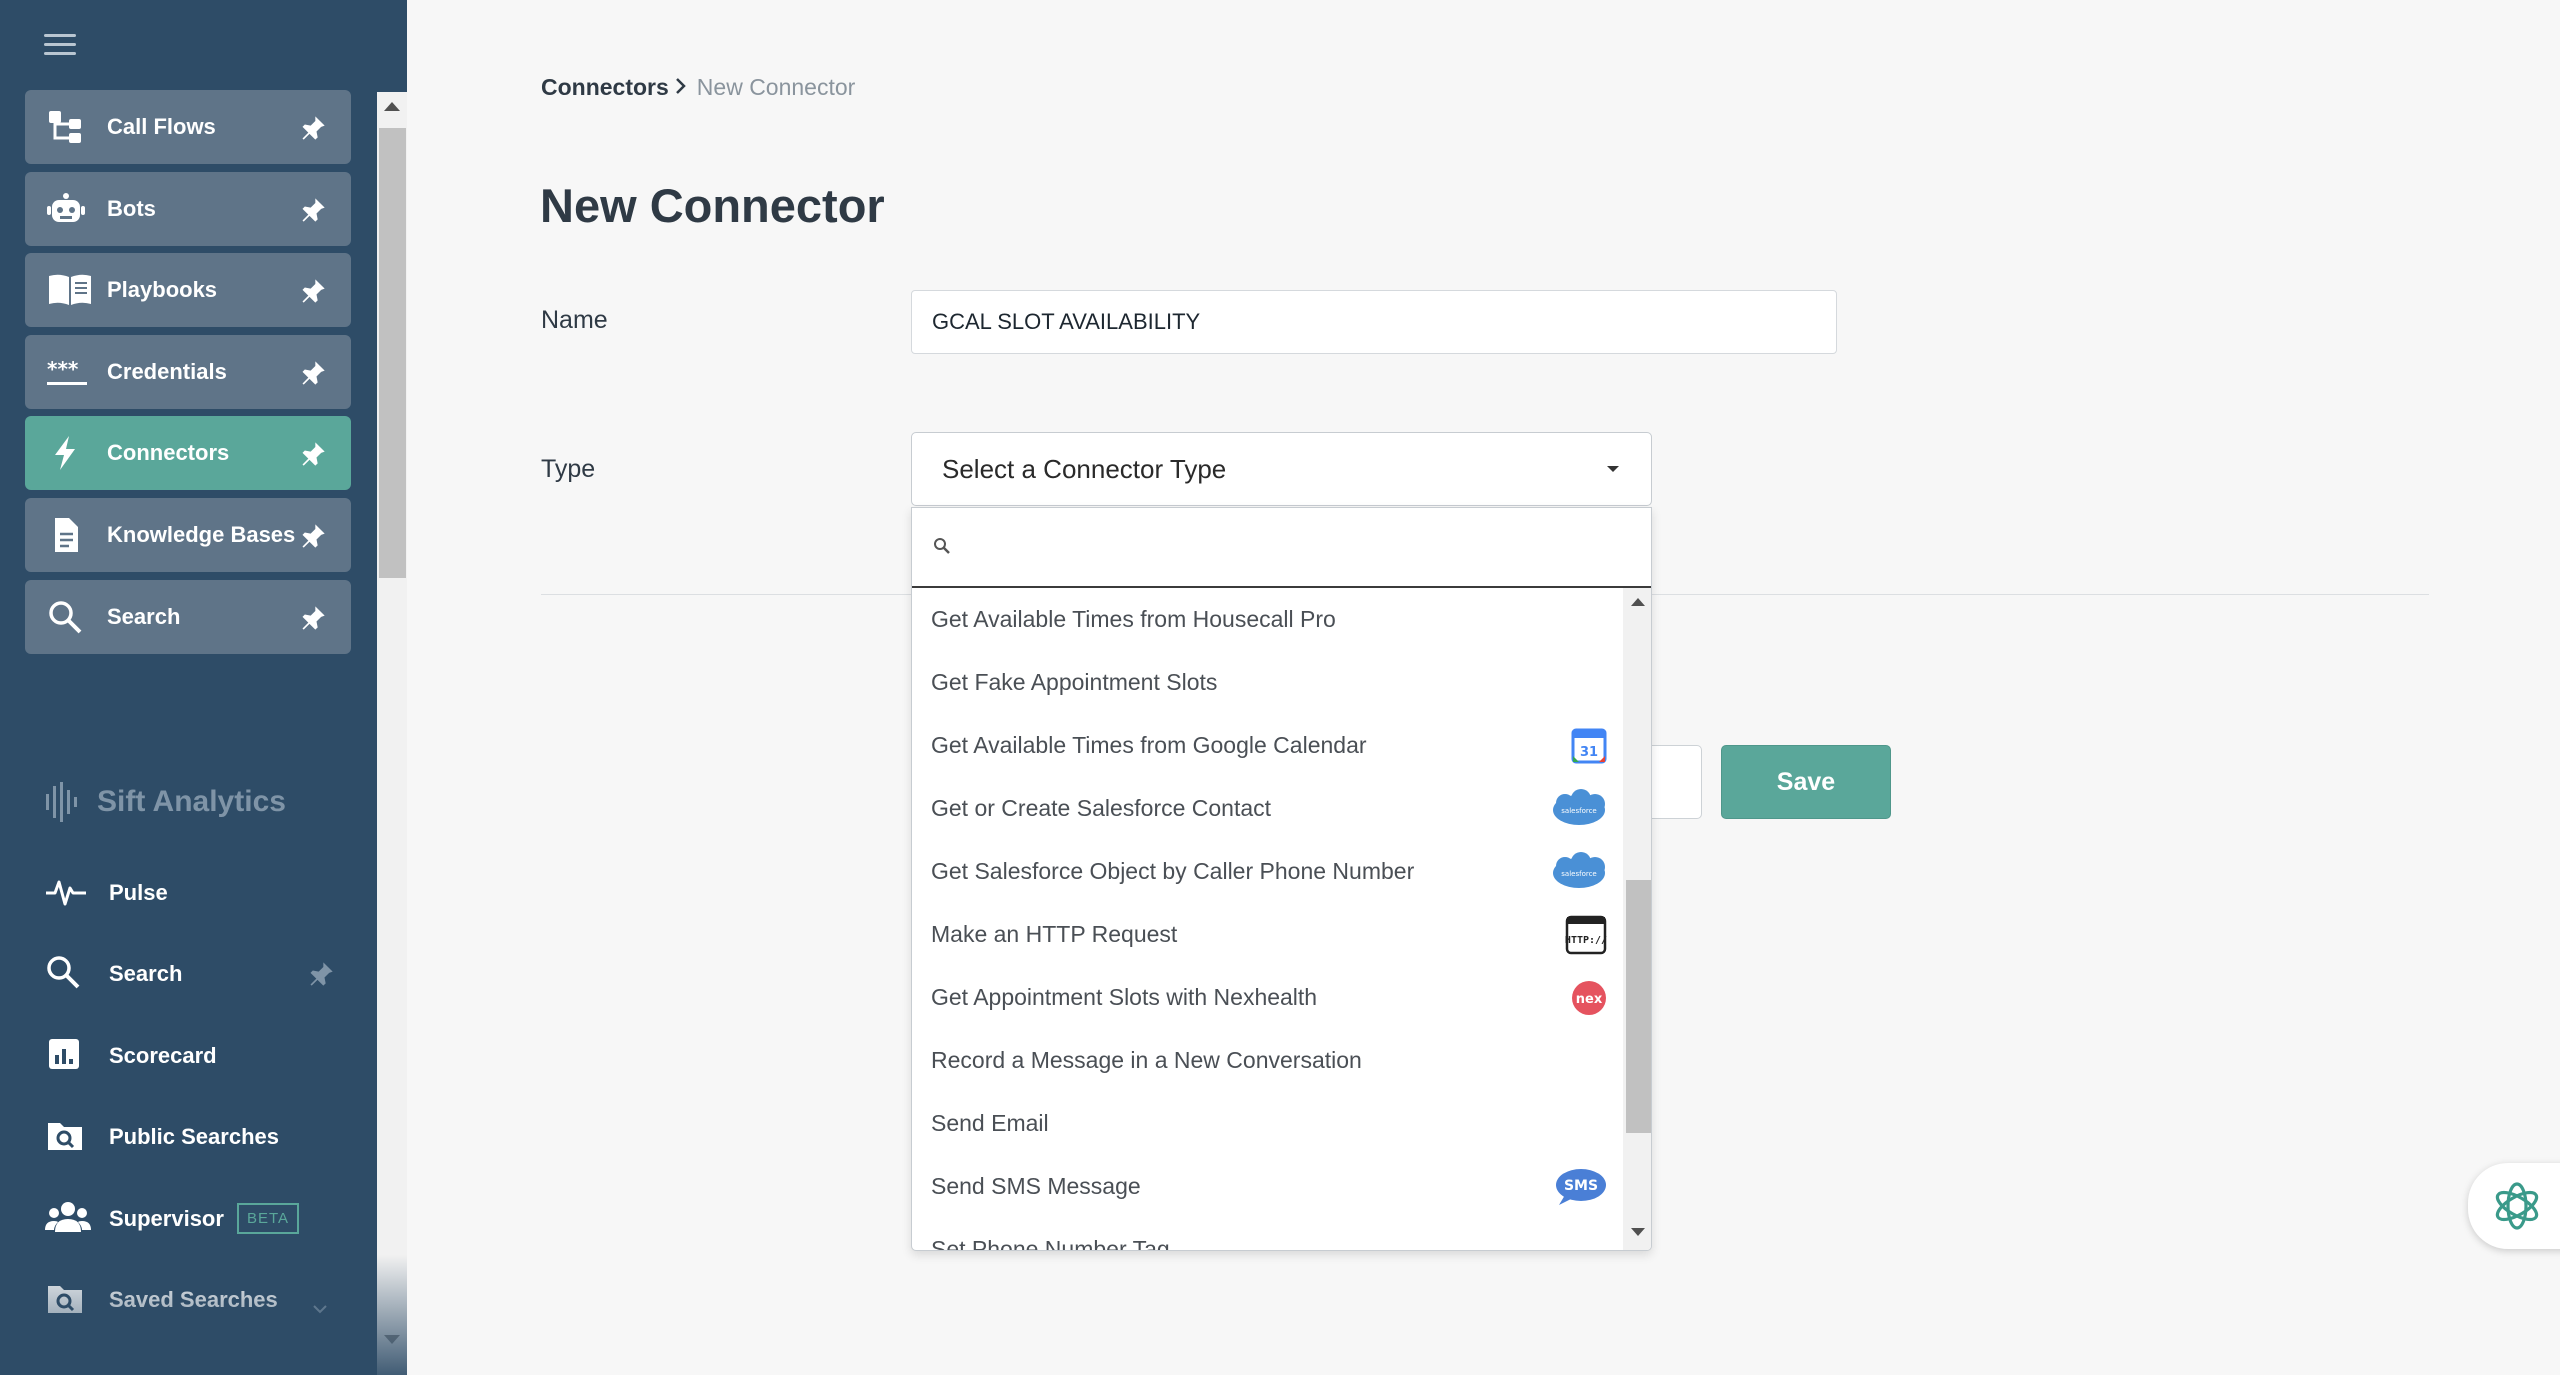 The image size is (2560, 1375). What do you see at coordinates (1124, 997) in the screenshot?
I see `option-label: Get Appointment Slots with Nexhealth` at bounding box center [1124, 997].